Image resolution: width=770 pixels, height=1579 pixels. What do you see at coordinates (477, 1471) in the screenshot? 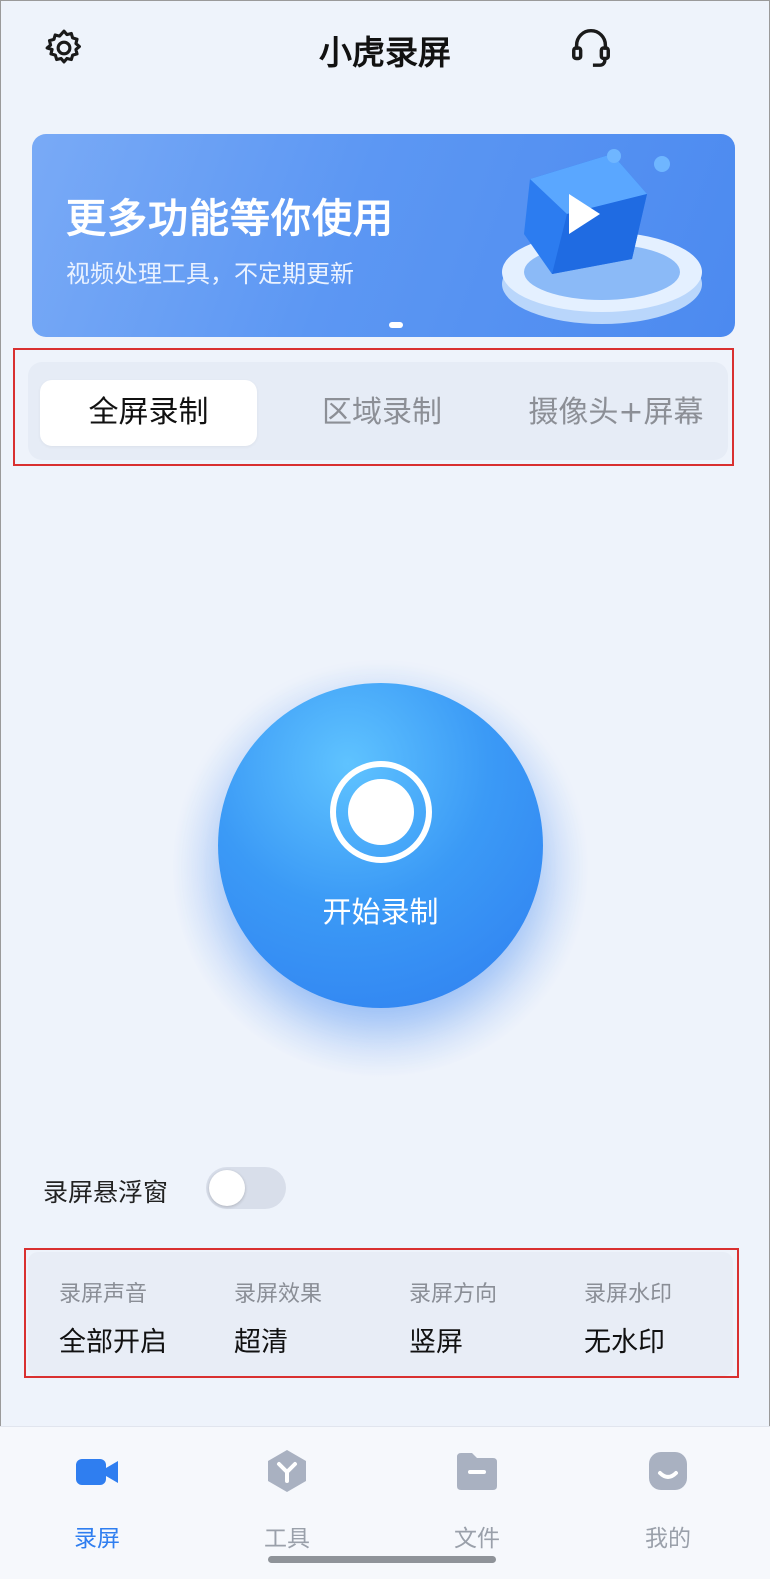
I see `folder-icon` at bounding box center [477, 1471].